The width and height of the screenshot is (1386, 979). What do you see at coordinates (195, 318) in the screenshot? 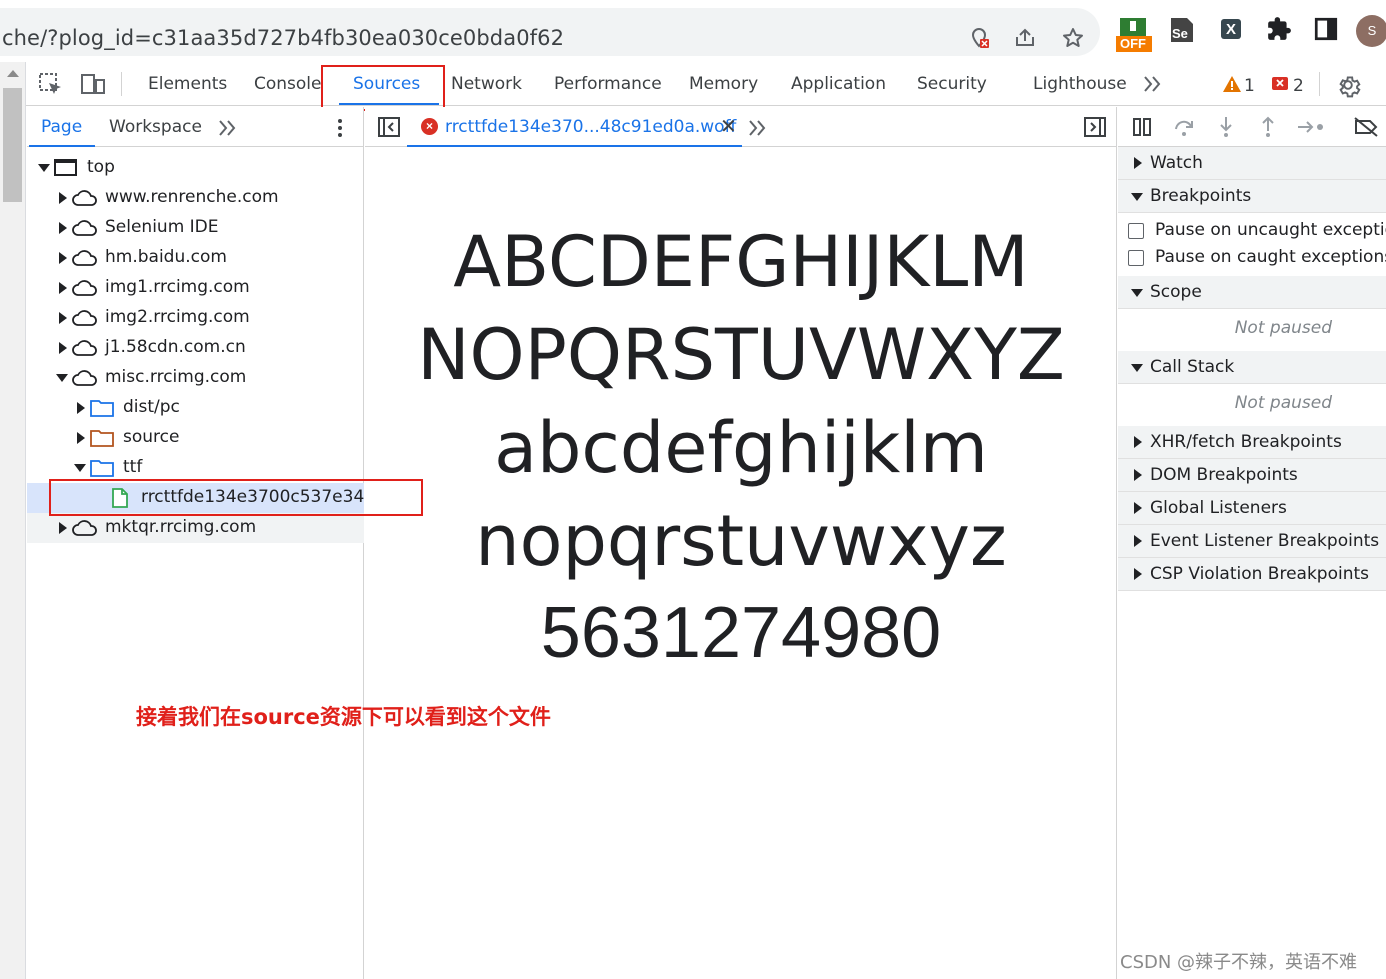
I see `tree-item-domain: img2.rrcimg.com` at bounding box center [195, 318].